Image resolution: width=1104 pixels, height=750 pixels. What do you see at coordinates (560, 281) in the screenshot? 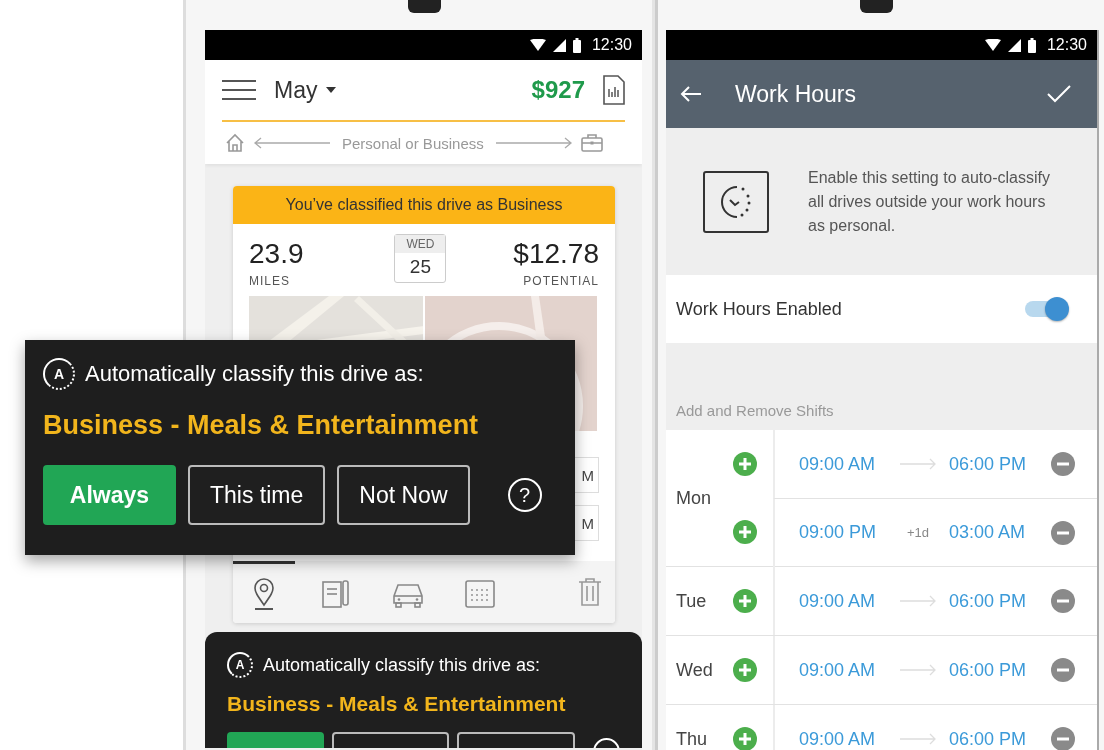
I see `potential-label: POTENTIAL` at bounding box center [560, 281].